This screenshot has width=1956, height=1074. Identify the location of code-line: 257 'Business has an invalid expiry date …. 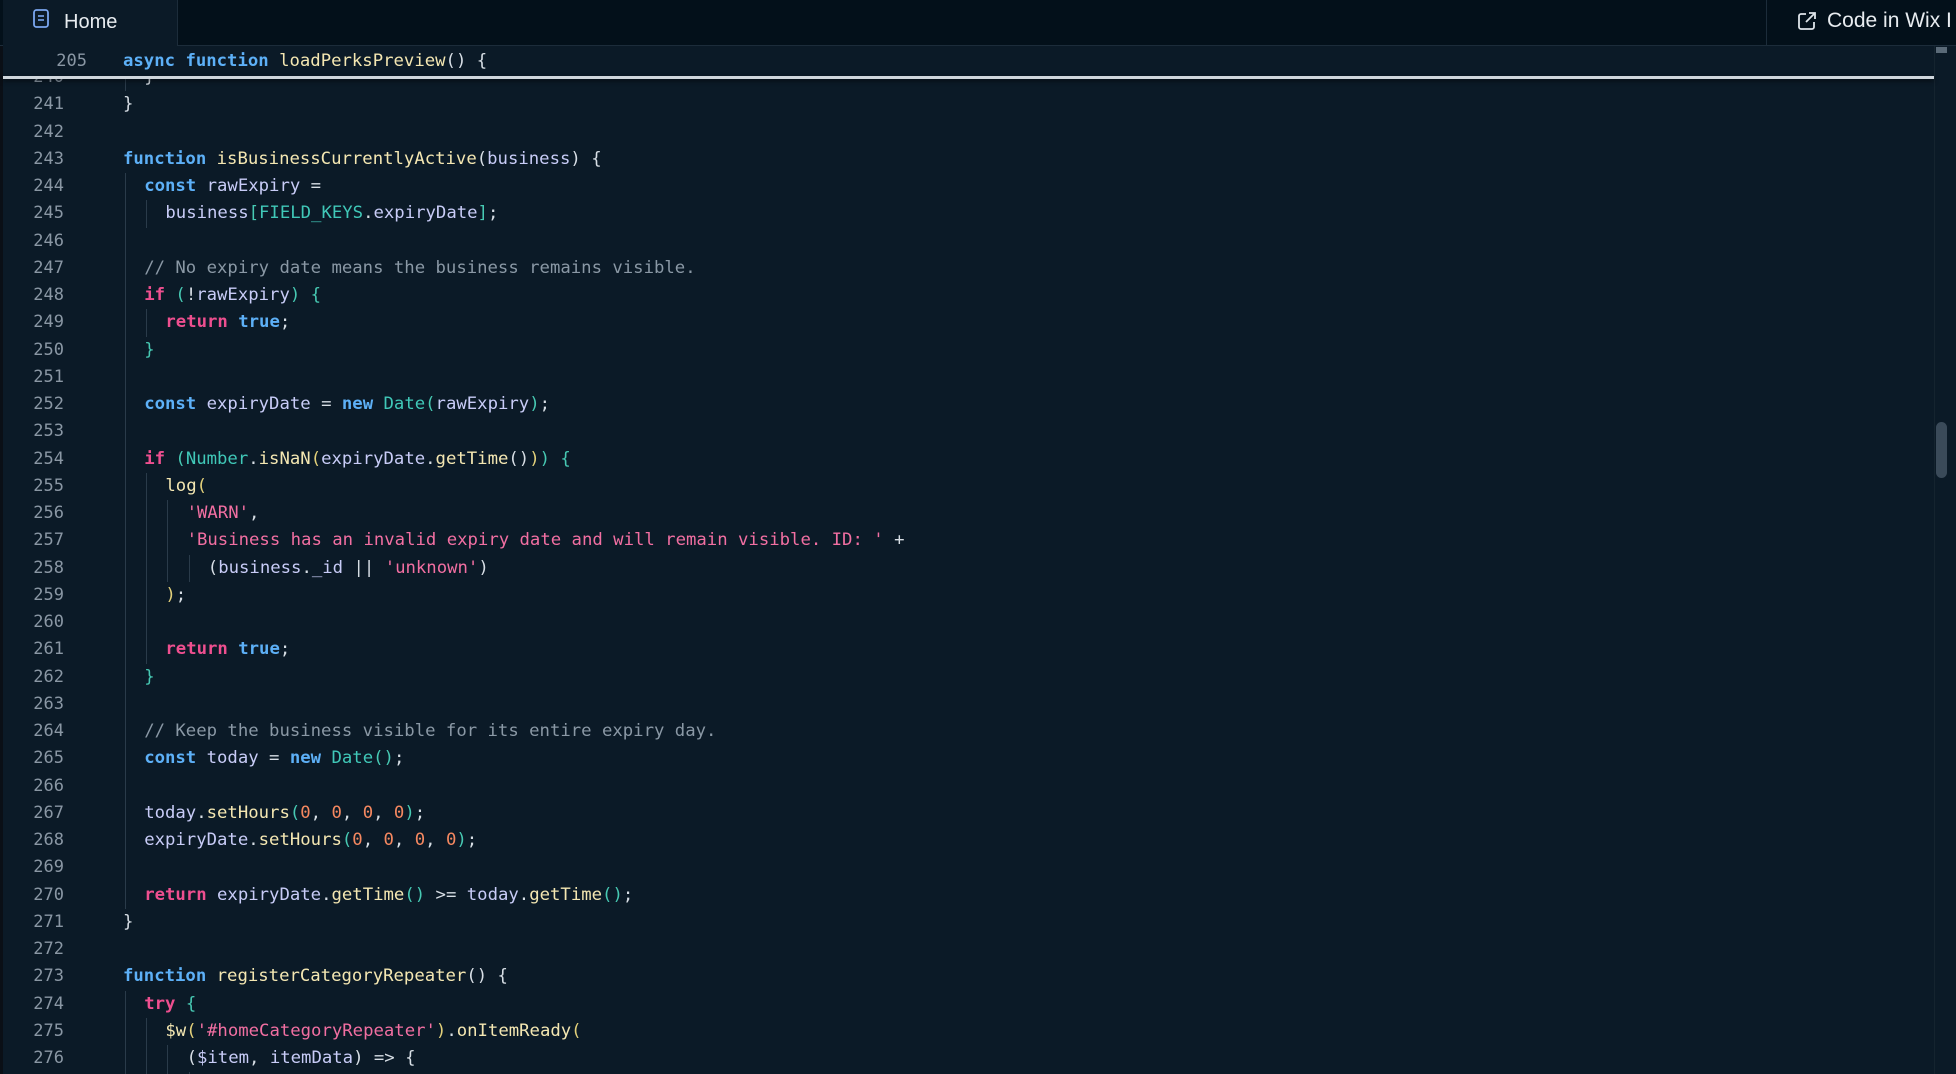
(968, 541).